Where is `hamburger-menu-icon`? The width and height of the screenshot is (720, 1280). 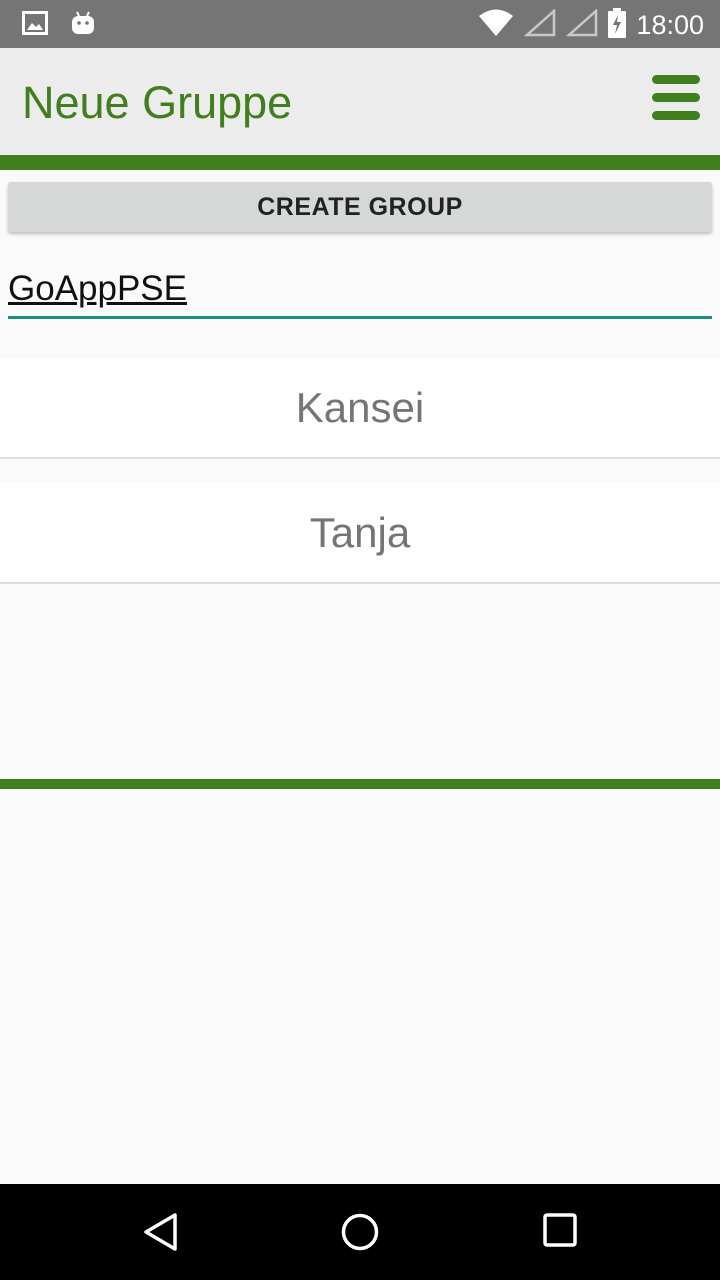 hamburger-menu-icon is located at coordinates (676, 98).